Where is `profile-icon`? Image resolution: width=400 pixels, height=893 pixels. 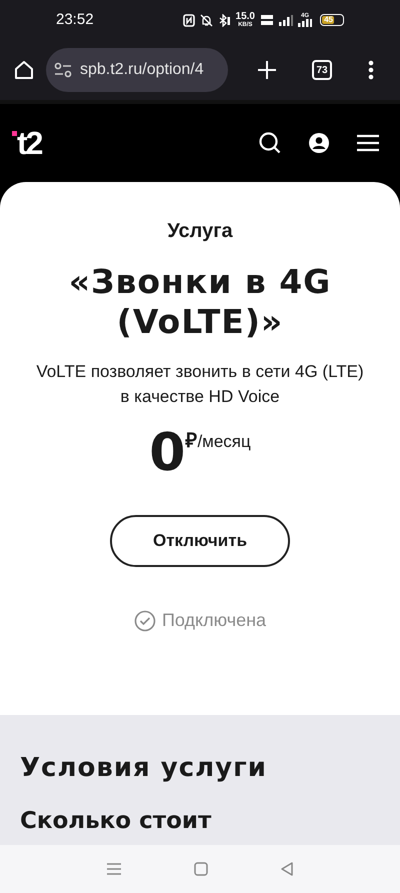
profile-icon is located at coordinates (319, 143).